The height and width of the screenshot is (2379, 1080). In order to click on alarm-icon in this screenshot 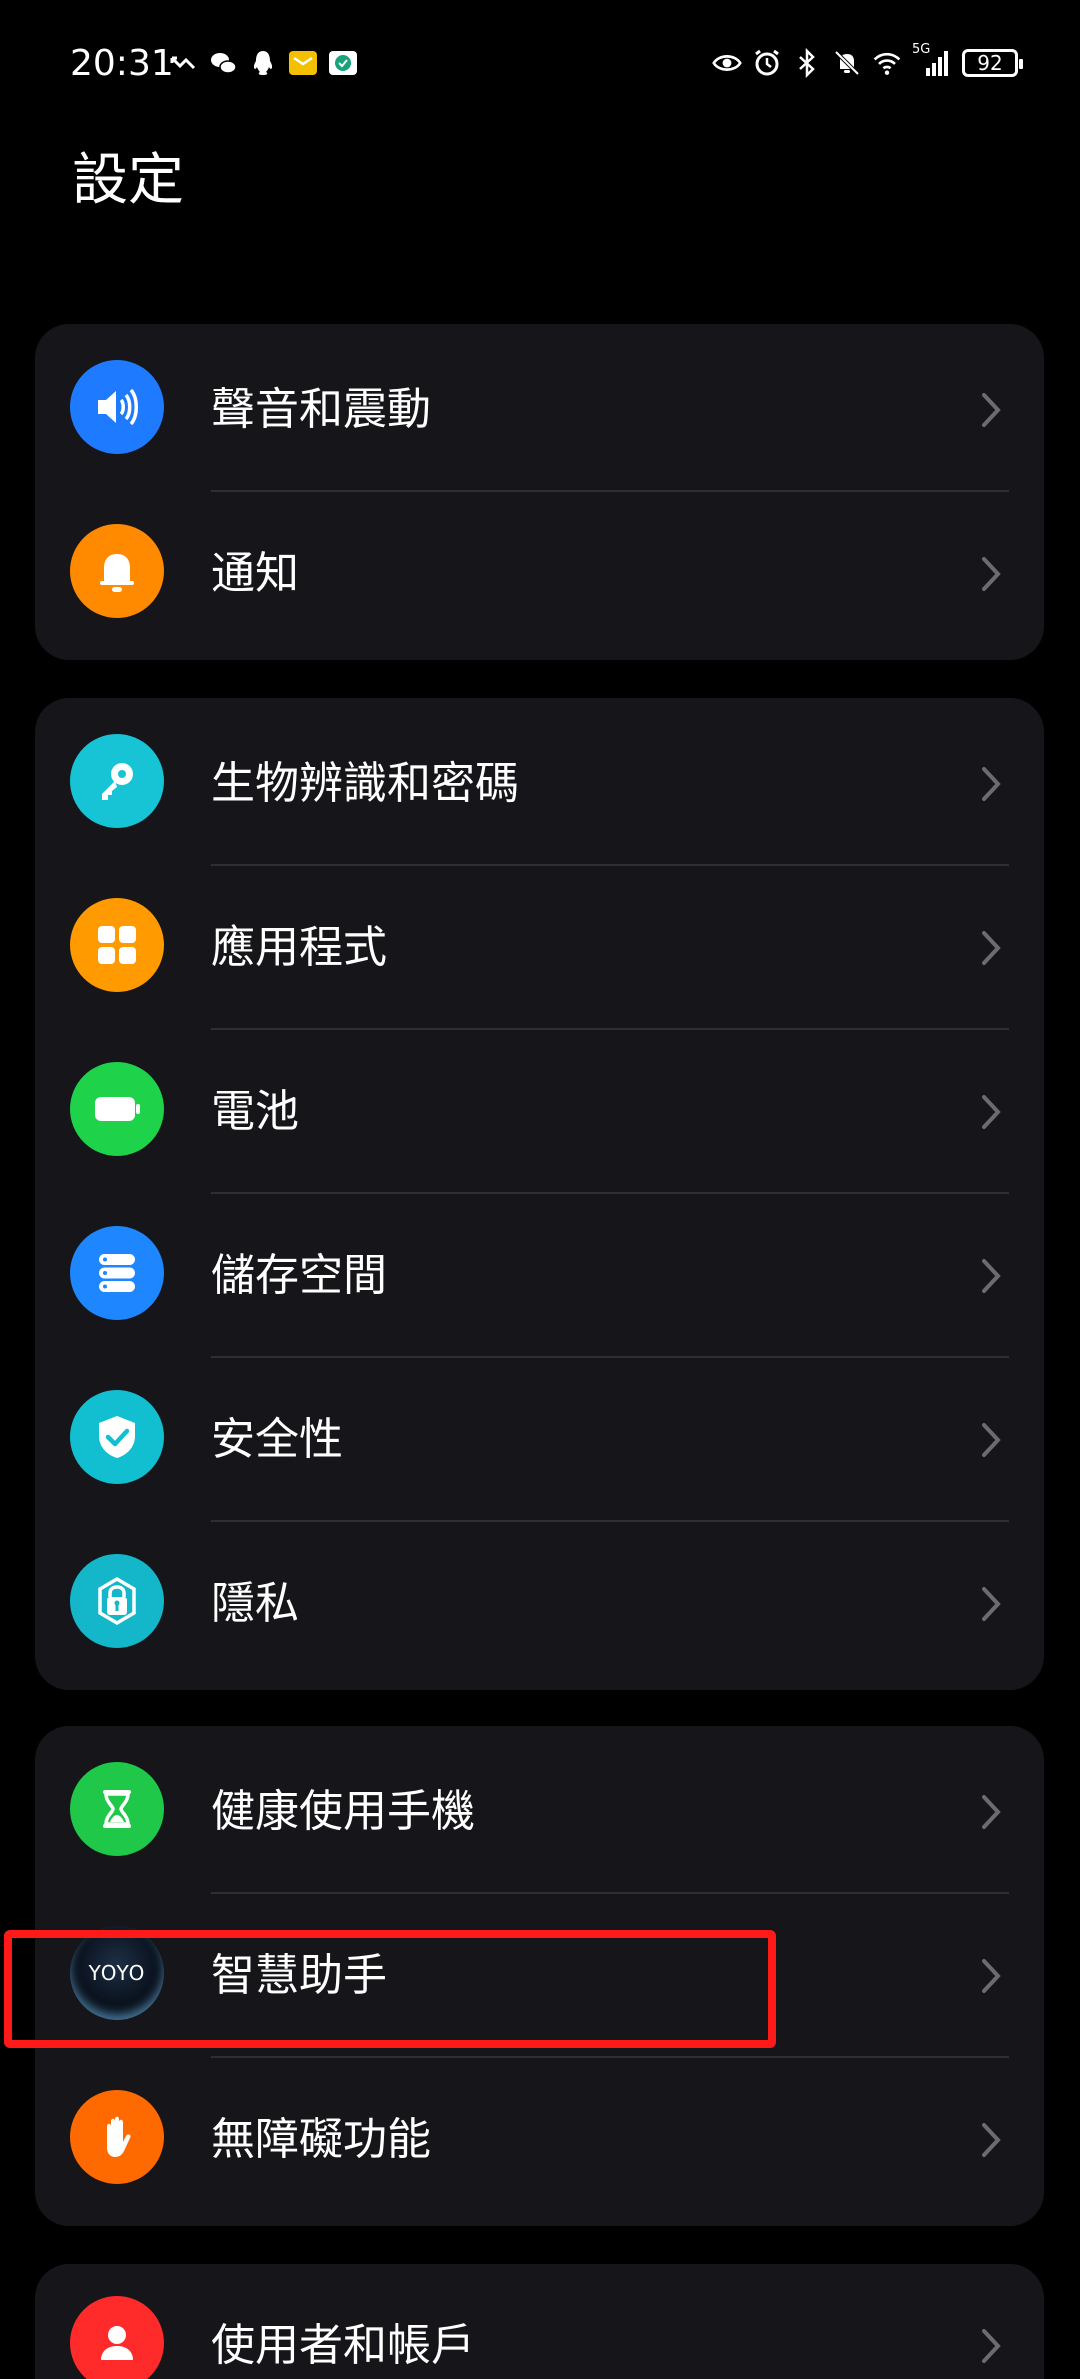, I will do `click(767, 63)`.